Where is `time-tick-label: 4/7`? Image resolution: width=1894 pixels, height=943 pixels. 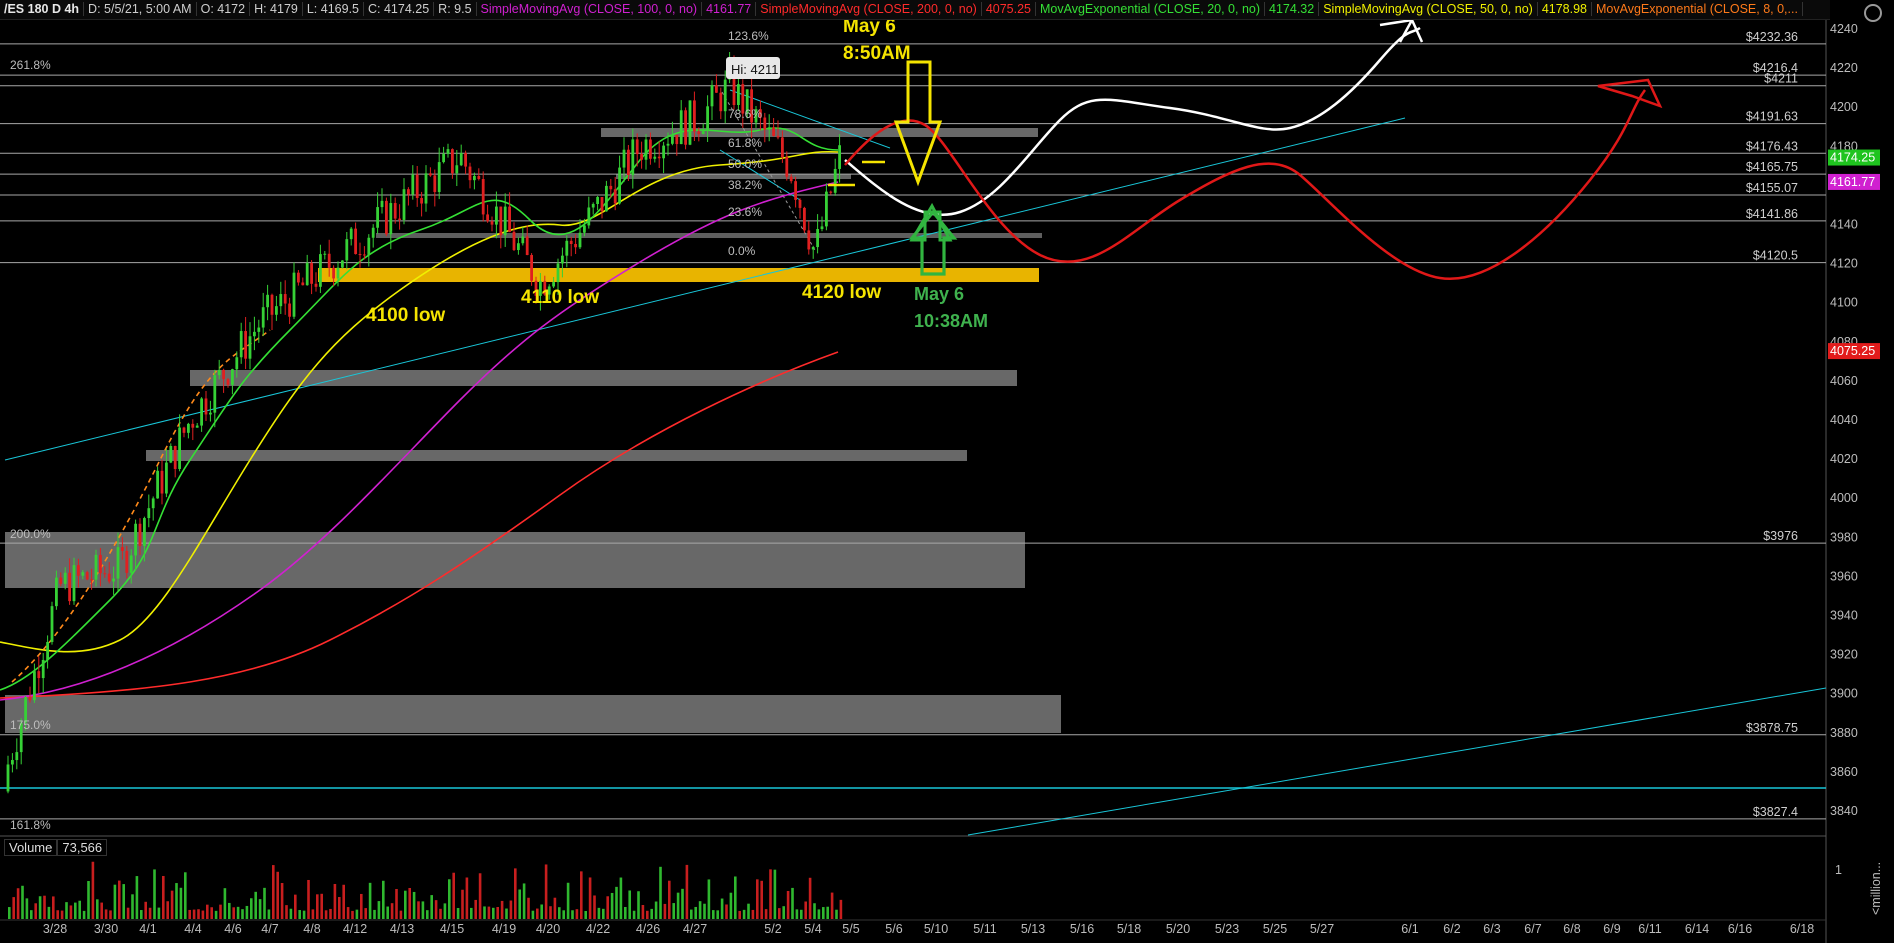 time-tick-label: 4/7 is located at coordinates (269, 929).